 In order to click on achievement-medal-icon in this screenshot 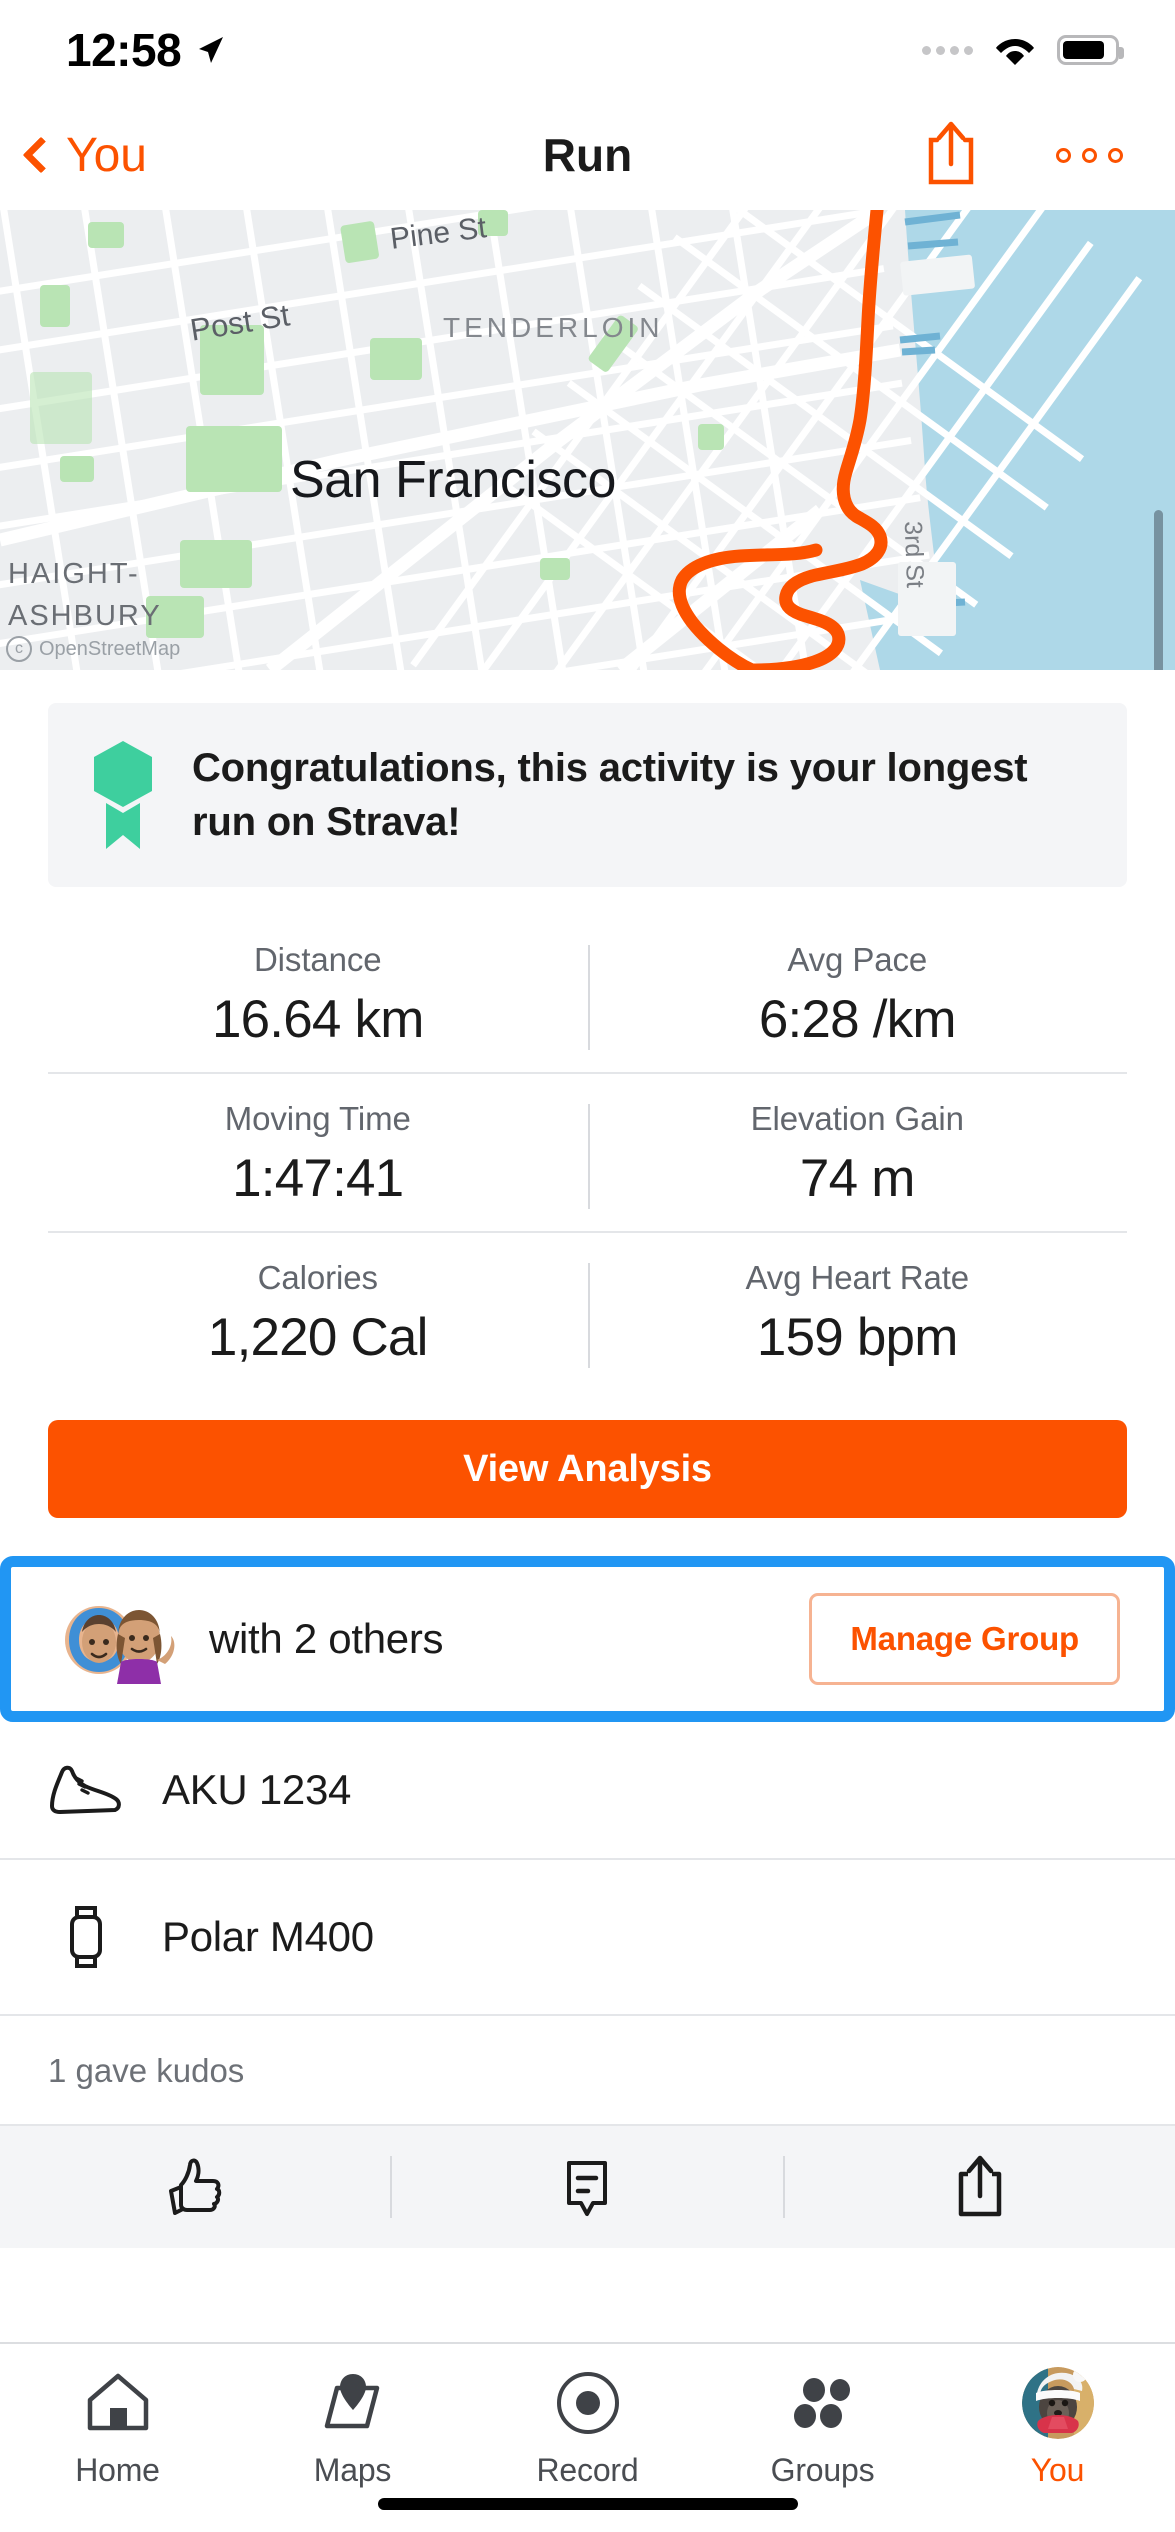, I will do `click(123, 795)`.